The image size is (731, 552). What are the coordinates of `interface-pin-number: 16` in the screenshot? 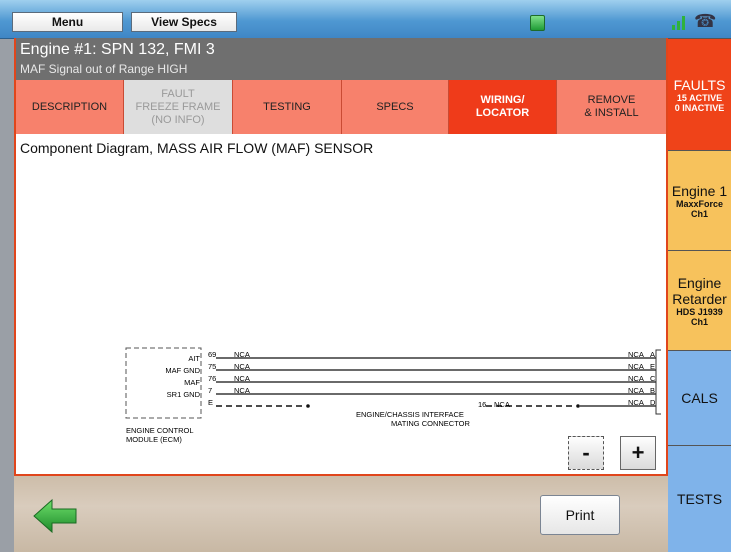 It's located at (482, 404).